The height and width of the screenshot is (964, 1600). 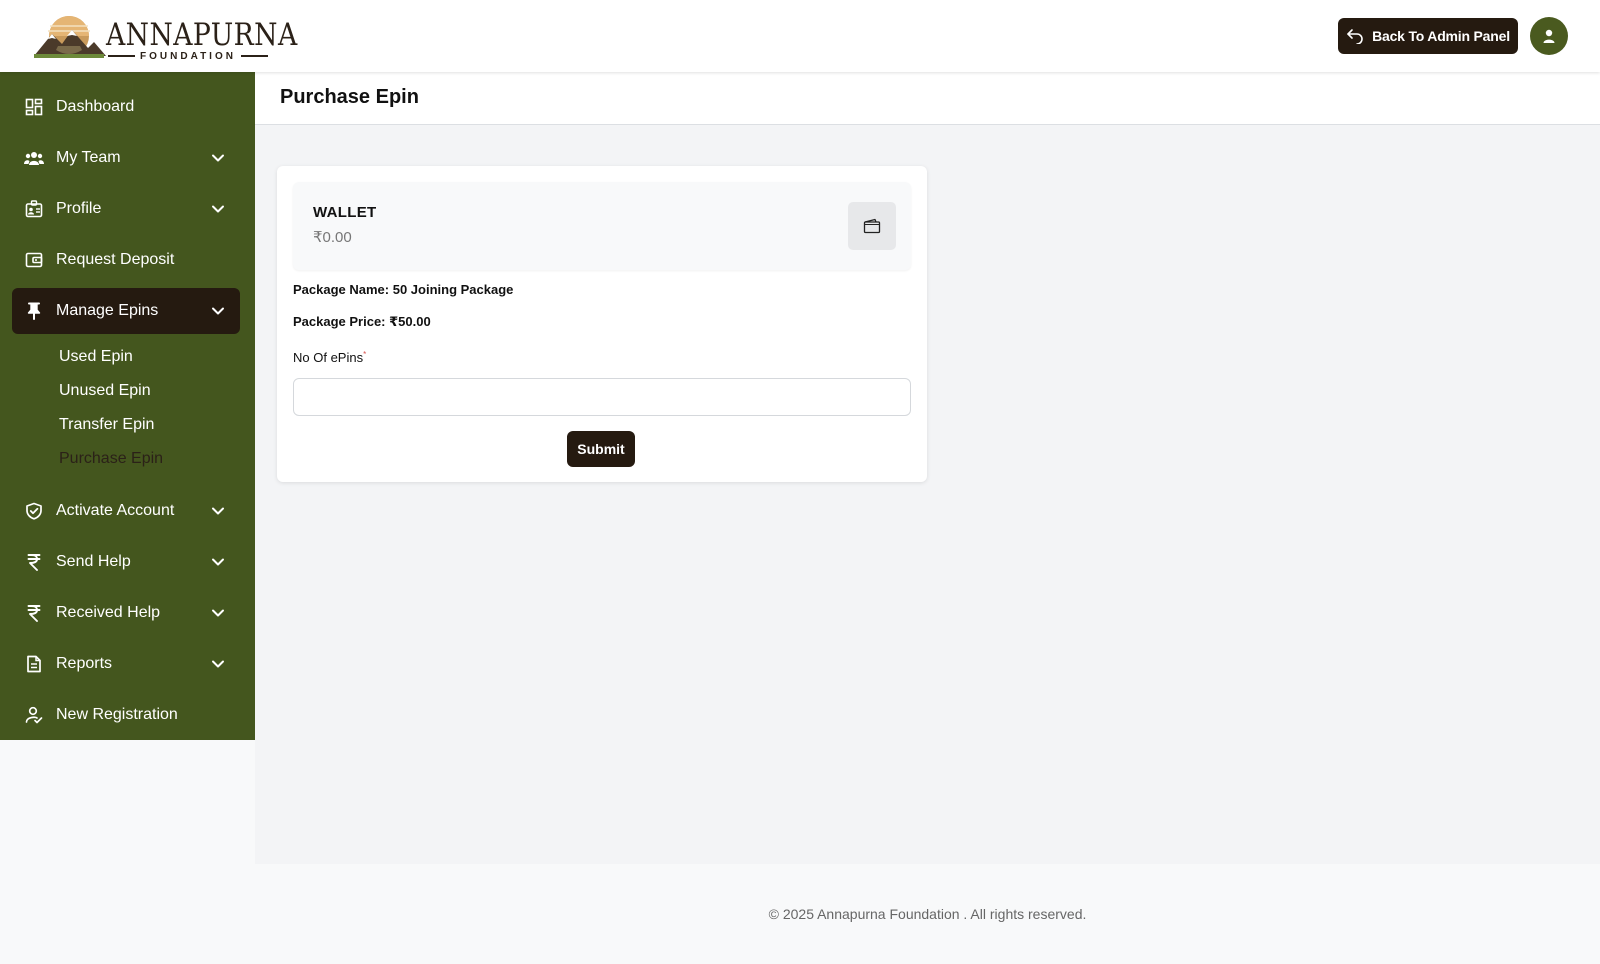 What do you see at coordinates (88, 157) in the screenshot?
I see `sidebar-item-label: My Team` at bounding box center [88, 157].